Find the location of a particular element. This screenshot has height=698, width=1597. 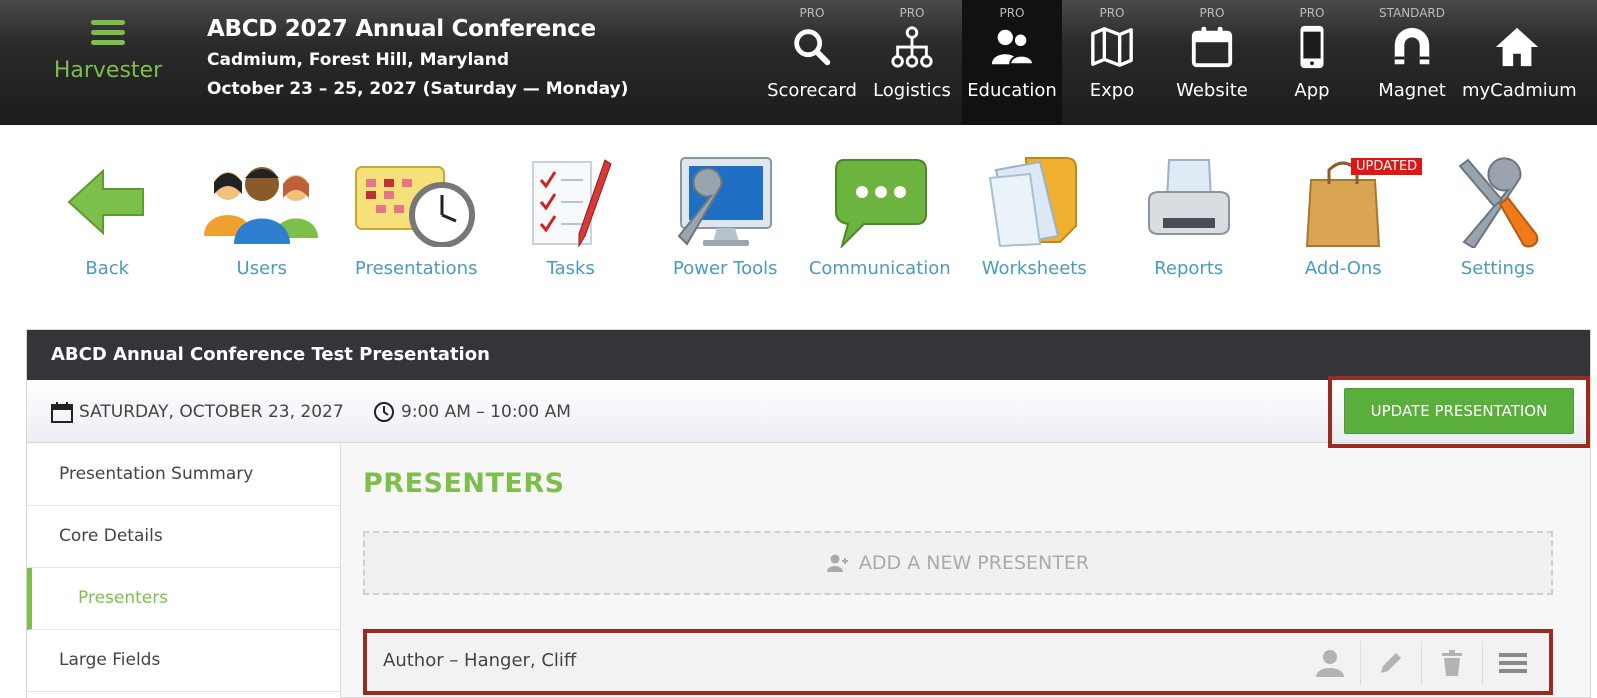

toolbar-add-ons: UPDATED Add-Ons is located at coordinates (1344, 222).